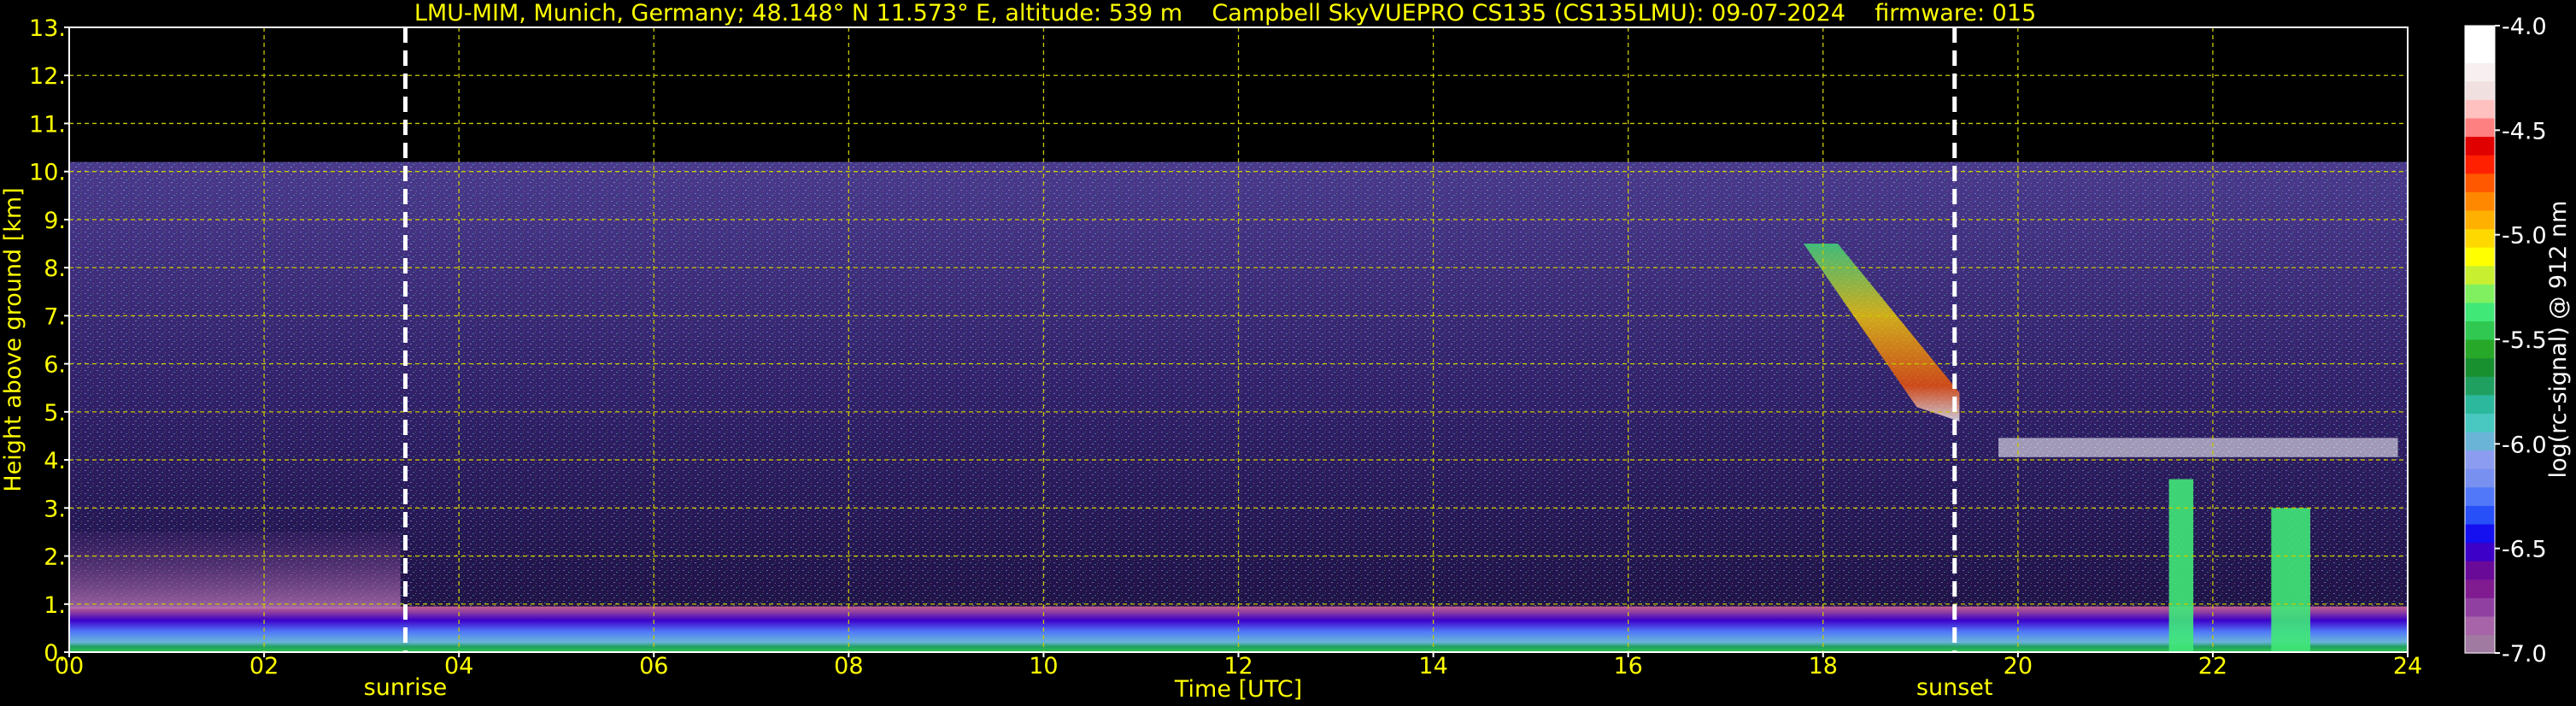  I want to click on y-tick-label: 0., so click(55, 653).